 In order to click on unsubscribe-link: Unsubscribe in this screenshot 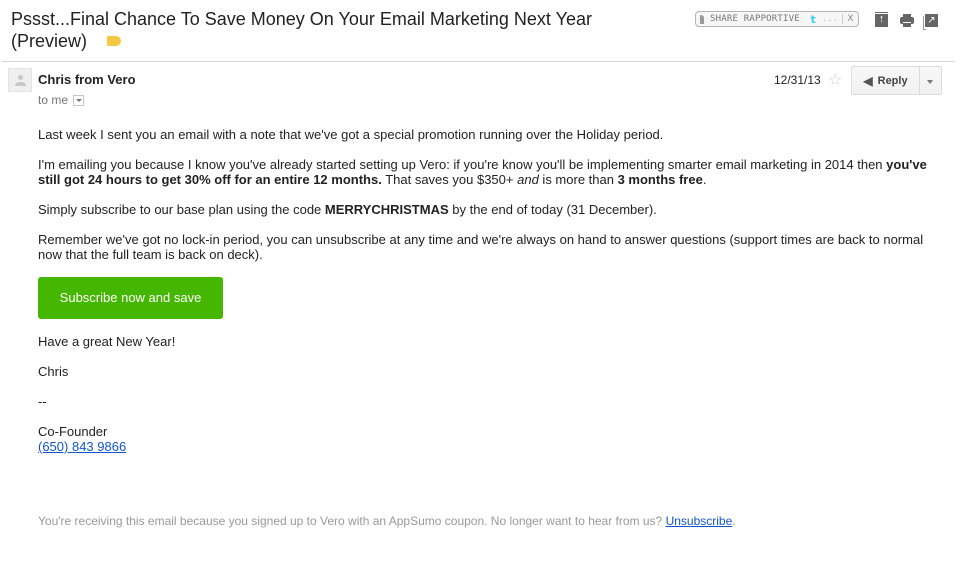, I will do `click(699, 521)`.